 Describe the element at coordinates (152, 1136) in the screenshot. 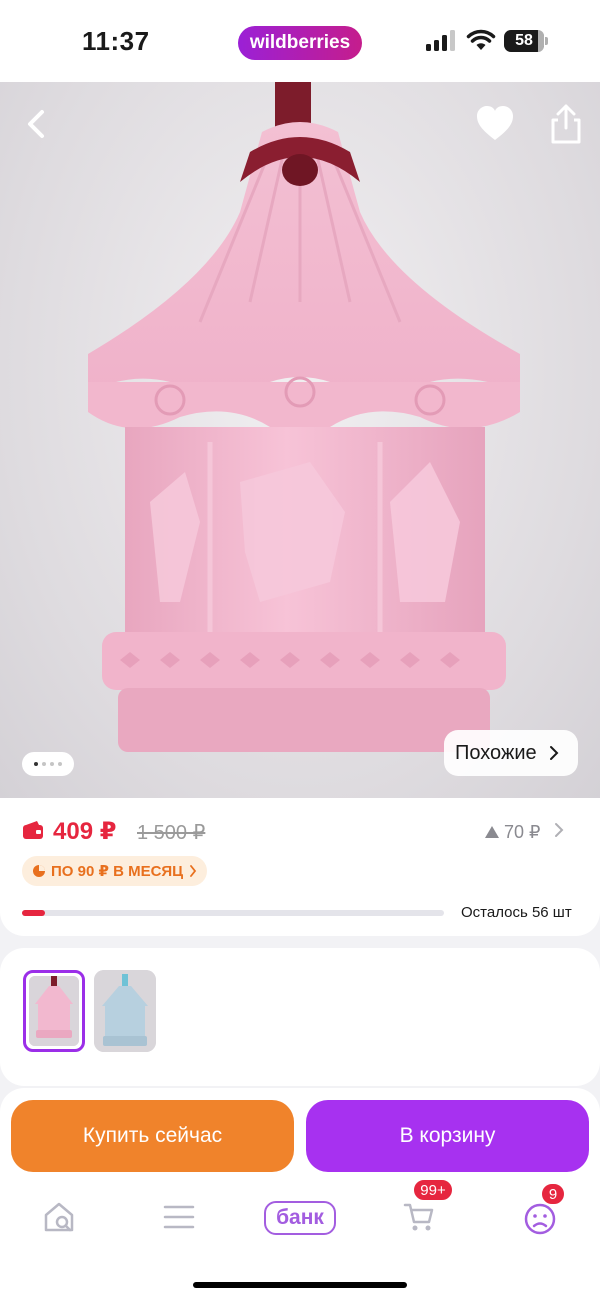

I see `buy-now-button: Купить сейчас` at that location.